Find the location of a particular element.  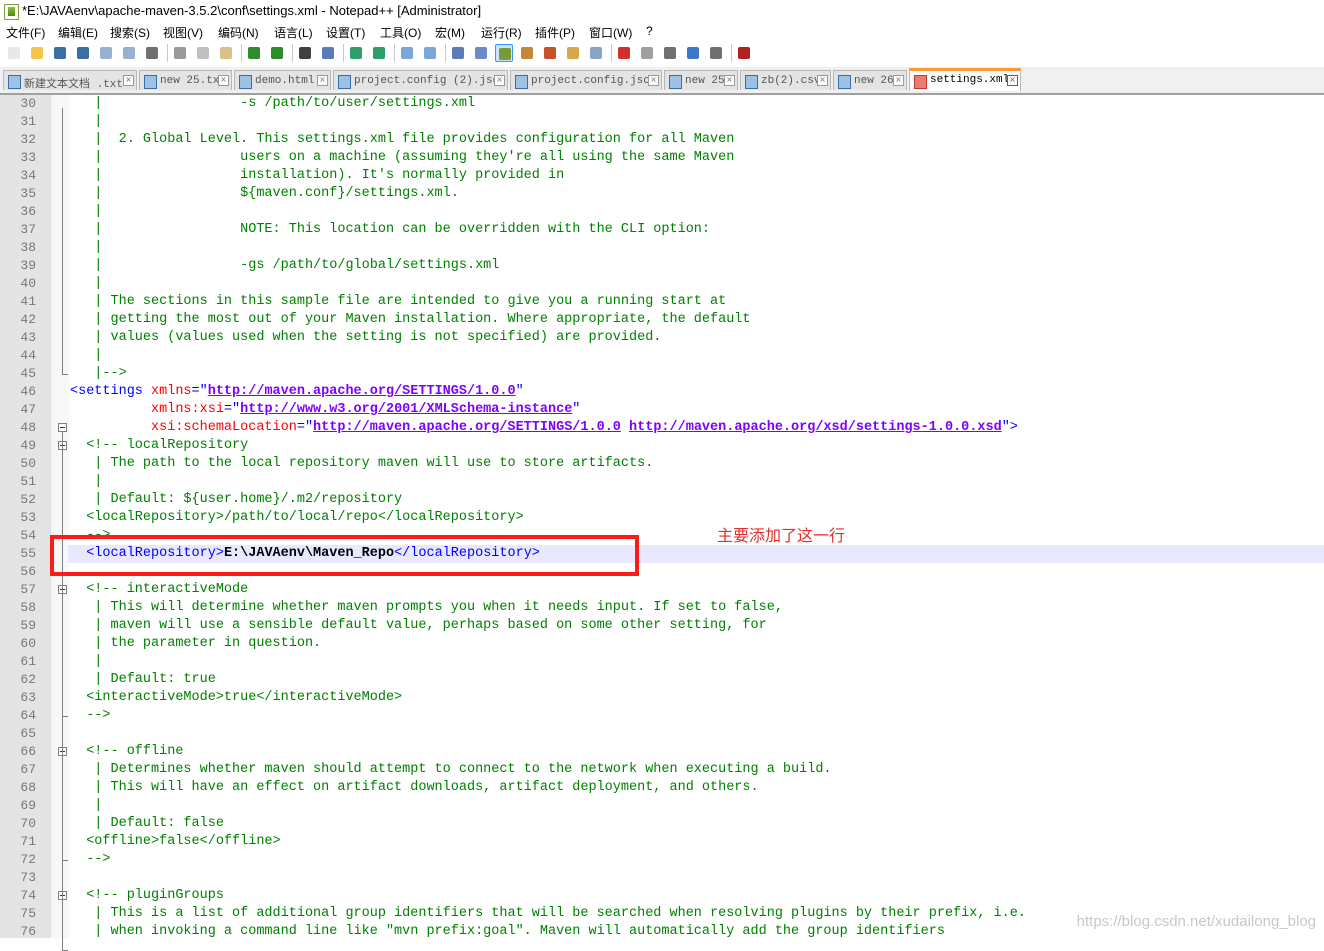

tab-7: new 26 × is located at coordinates (870, 80).